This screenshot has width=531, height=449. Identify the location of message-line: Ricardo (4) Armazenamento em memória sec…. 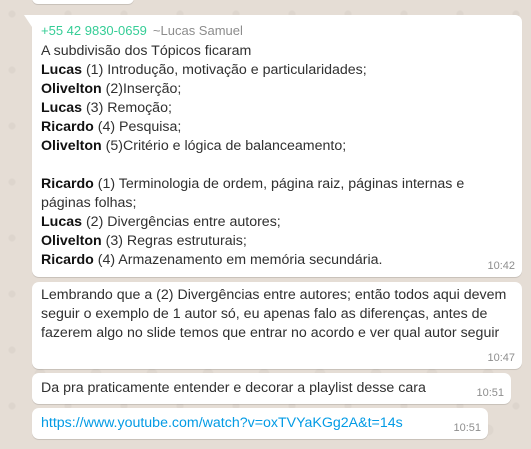
(276, 260).